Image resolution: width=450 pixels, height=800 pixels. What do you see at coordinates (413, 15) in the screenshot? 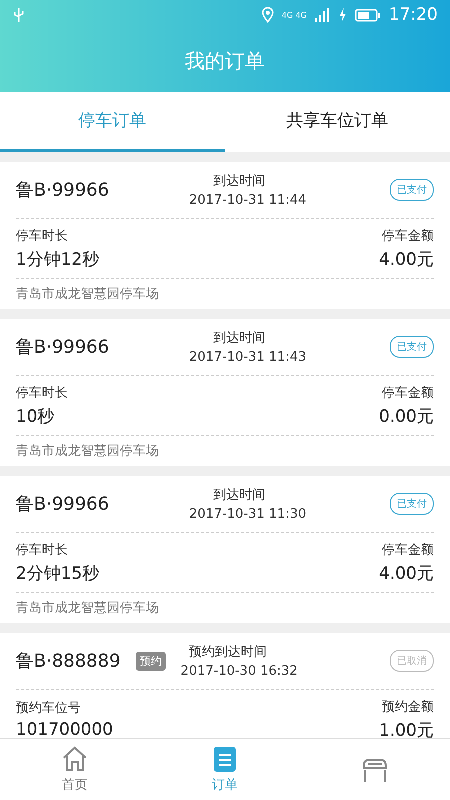
I see `clock: 17:20` at bounding box center [413, 15].